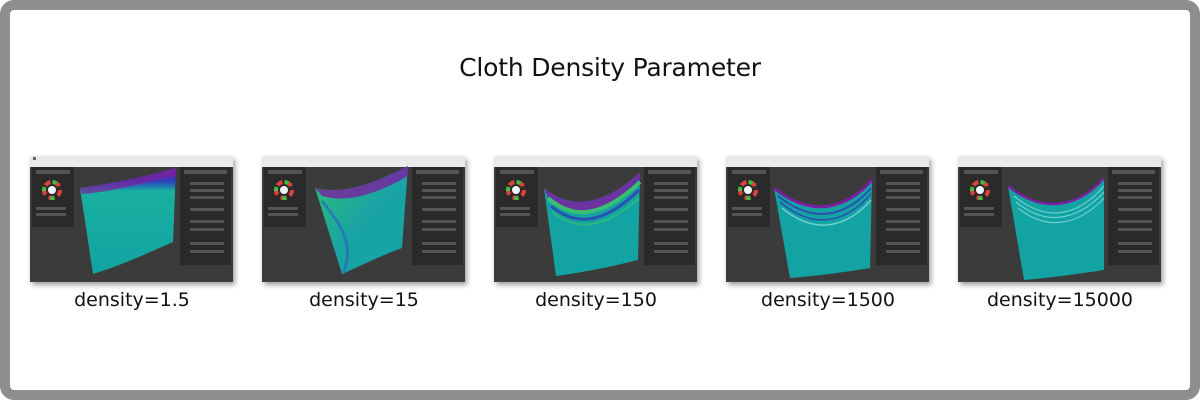  Describe the element at coordinates (596, 300) in the screenshot. I see `caption-3: density=150` at that location.